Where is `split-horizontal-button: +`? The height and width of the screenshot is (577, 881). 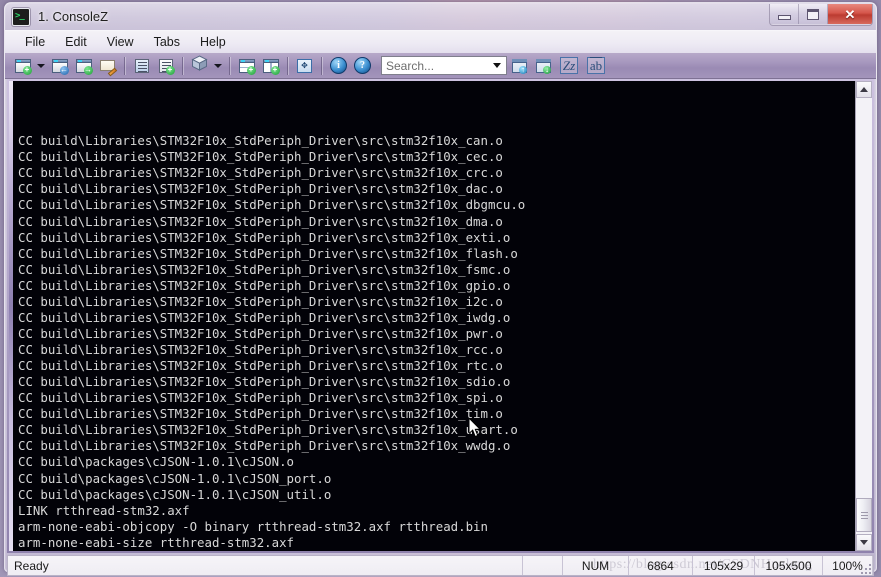
split-horizontal-button: + is located at coordinates (246, 65).